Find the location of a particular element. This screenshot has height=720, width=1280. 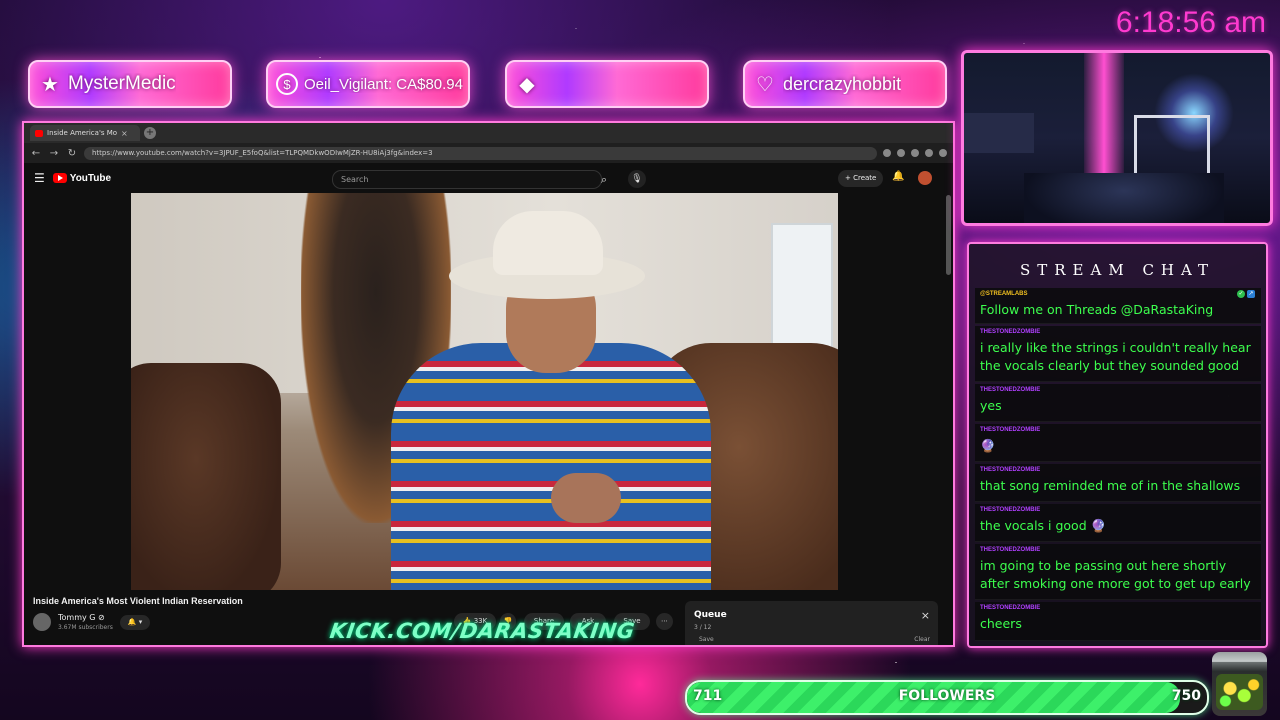

alert-label: dercrazyhobbit is located at coordinates (842, 83).